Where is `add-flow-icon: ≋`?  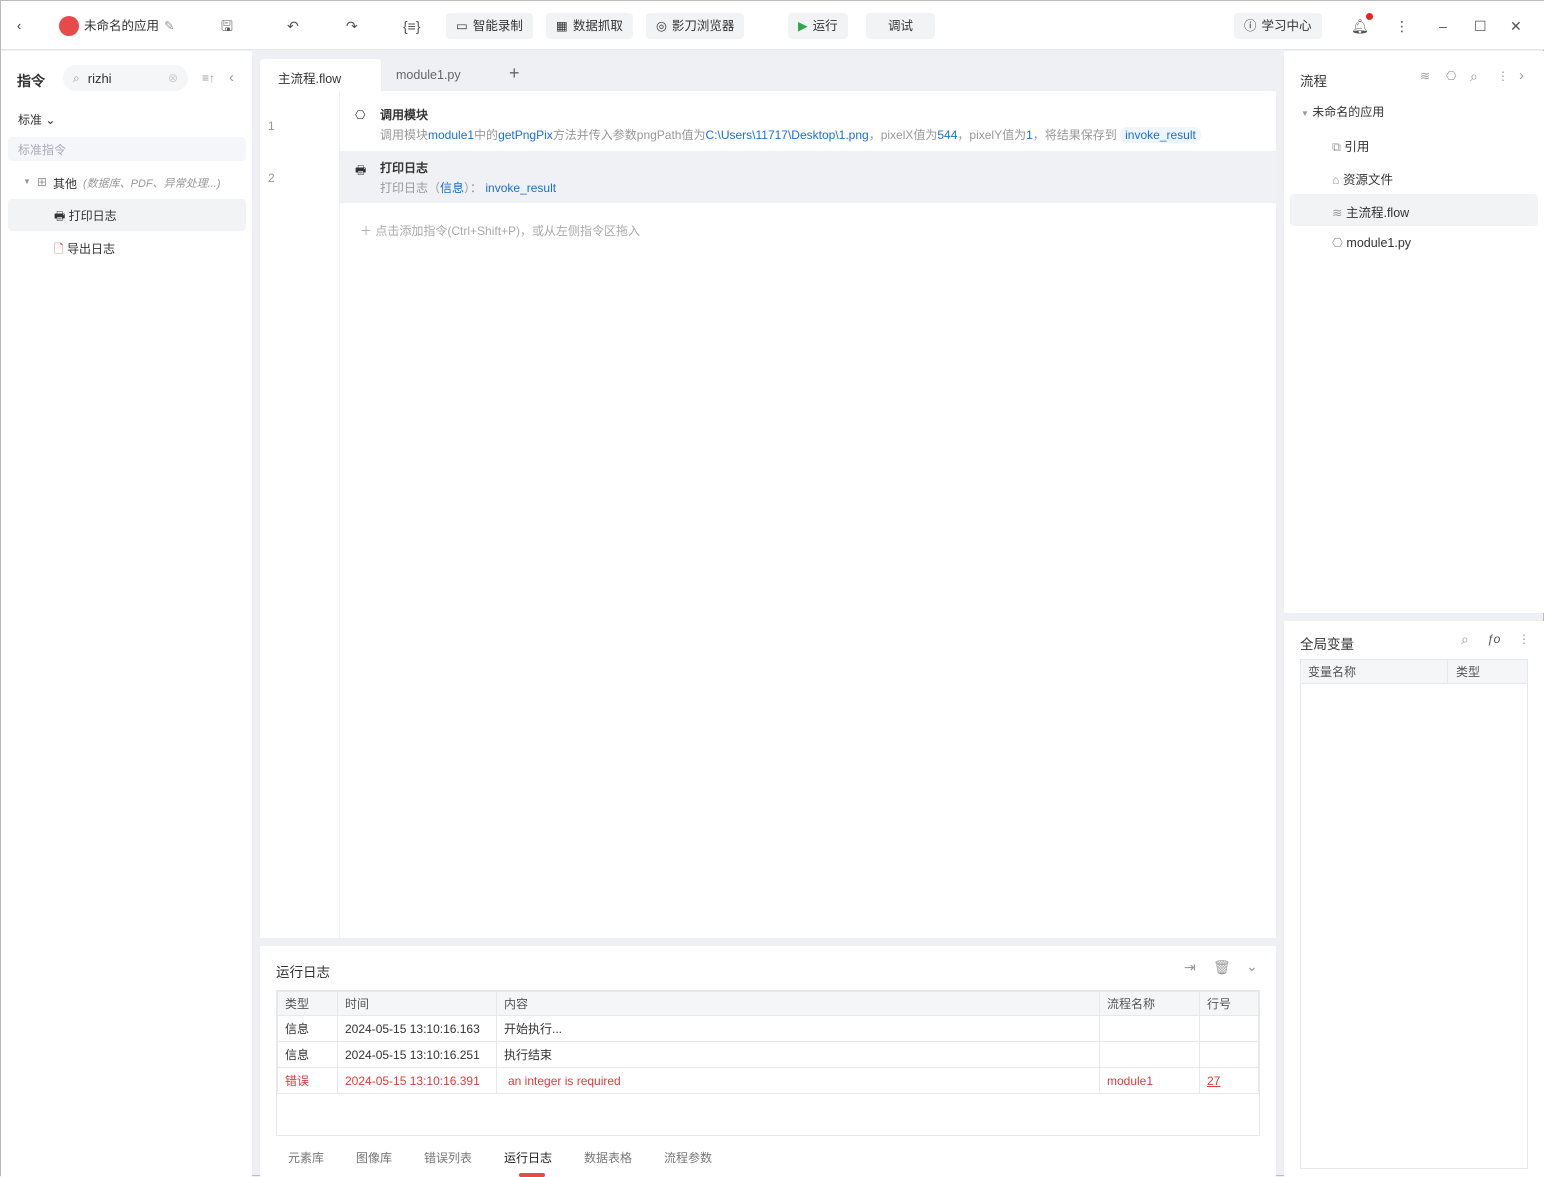 add-flow-icon: ≋ is located at coordinates (1425, 76).